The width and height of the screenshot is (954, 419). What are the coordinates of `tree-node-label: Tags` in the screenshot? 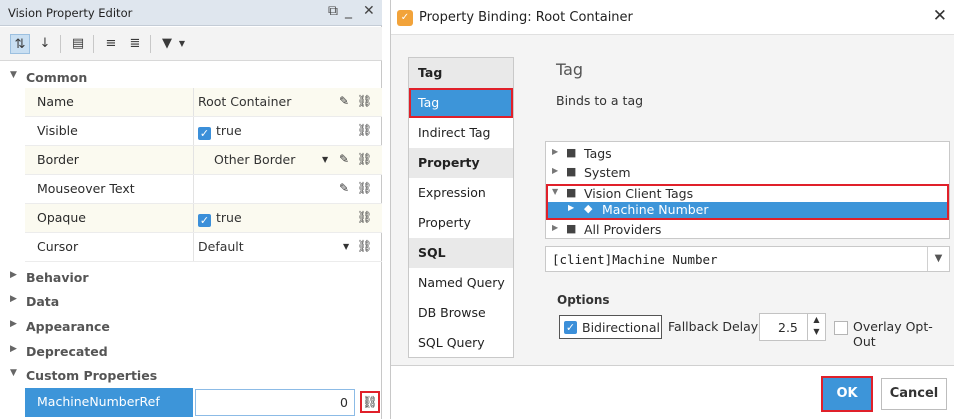 It's located at (598, 153).